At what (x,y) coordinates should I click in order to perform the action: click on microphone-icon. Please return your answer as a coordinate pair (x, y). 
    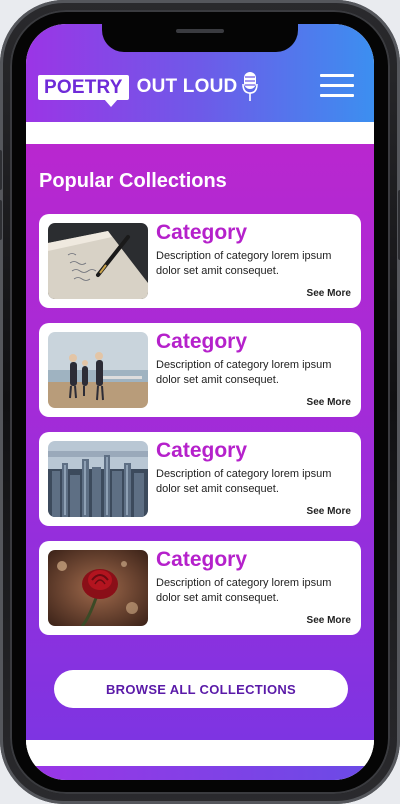
    Looking at the image, I should click on (250, 86).